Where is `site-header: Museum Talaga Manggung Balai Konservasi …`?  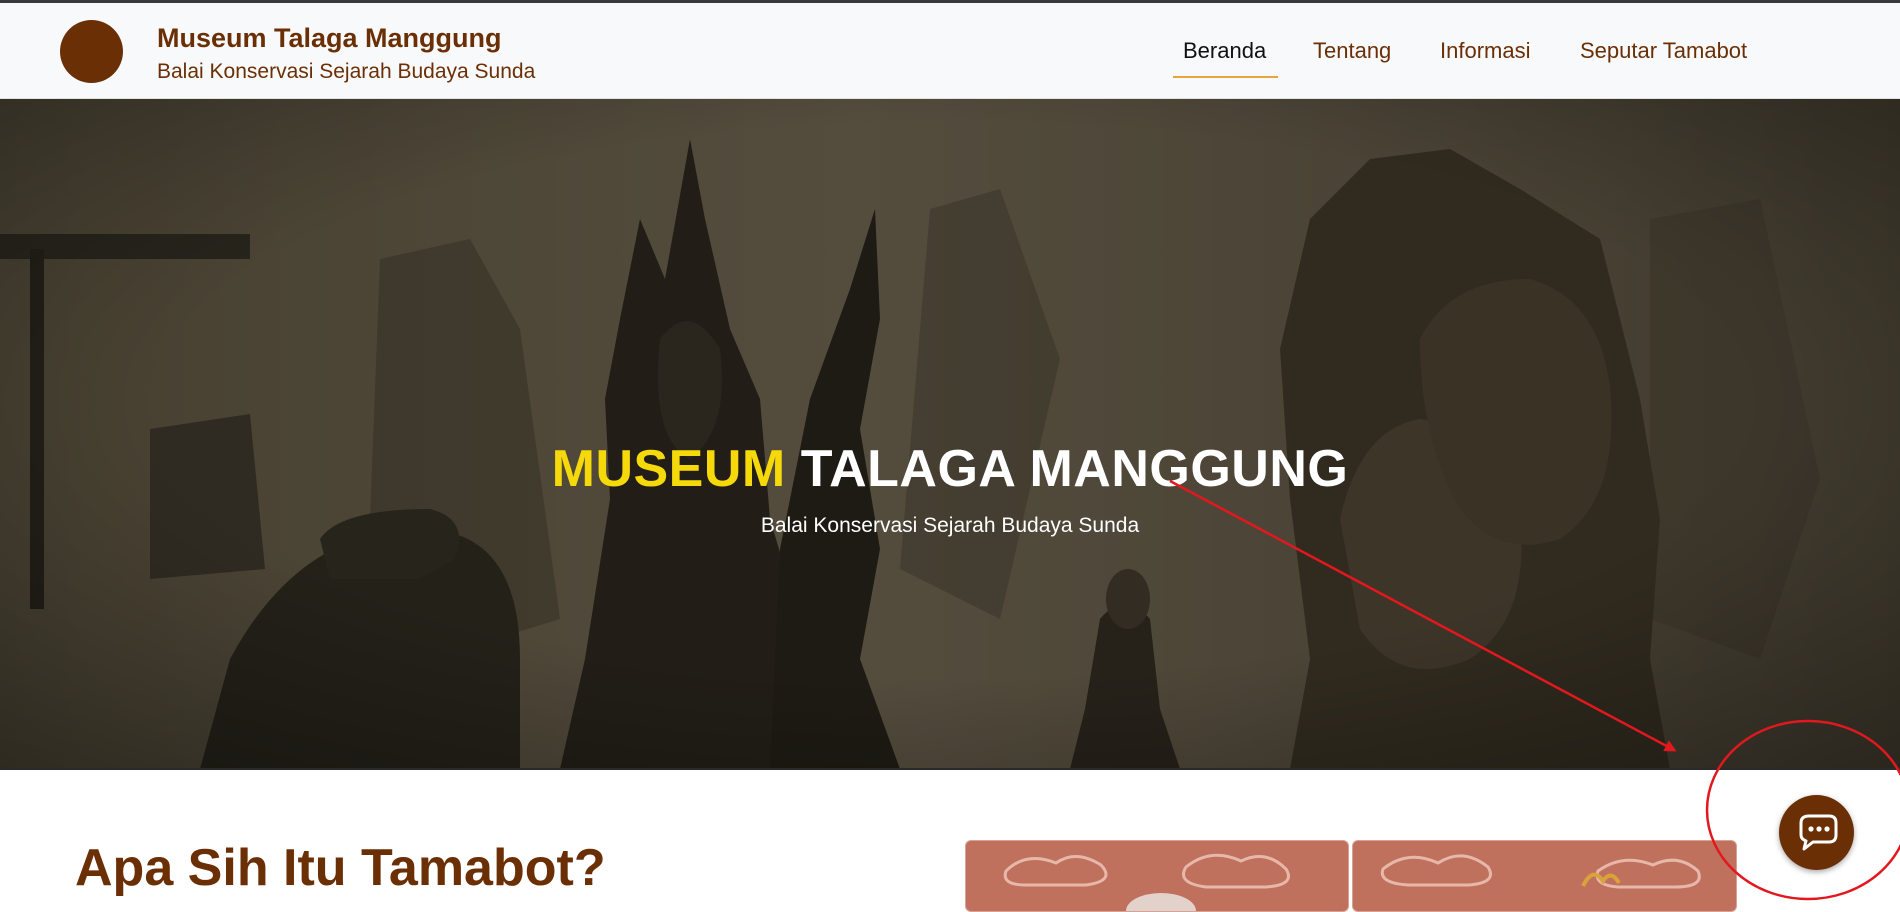
site-header: Museum Talaga Manggung Balai Konservasi … is located at coordinates (950, 51).